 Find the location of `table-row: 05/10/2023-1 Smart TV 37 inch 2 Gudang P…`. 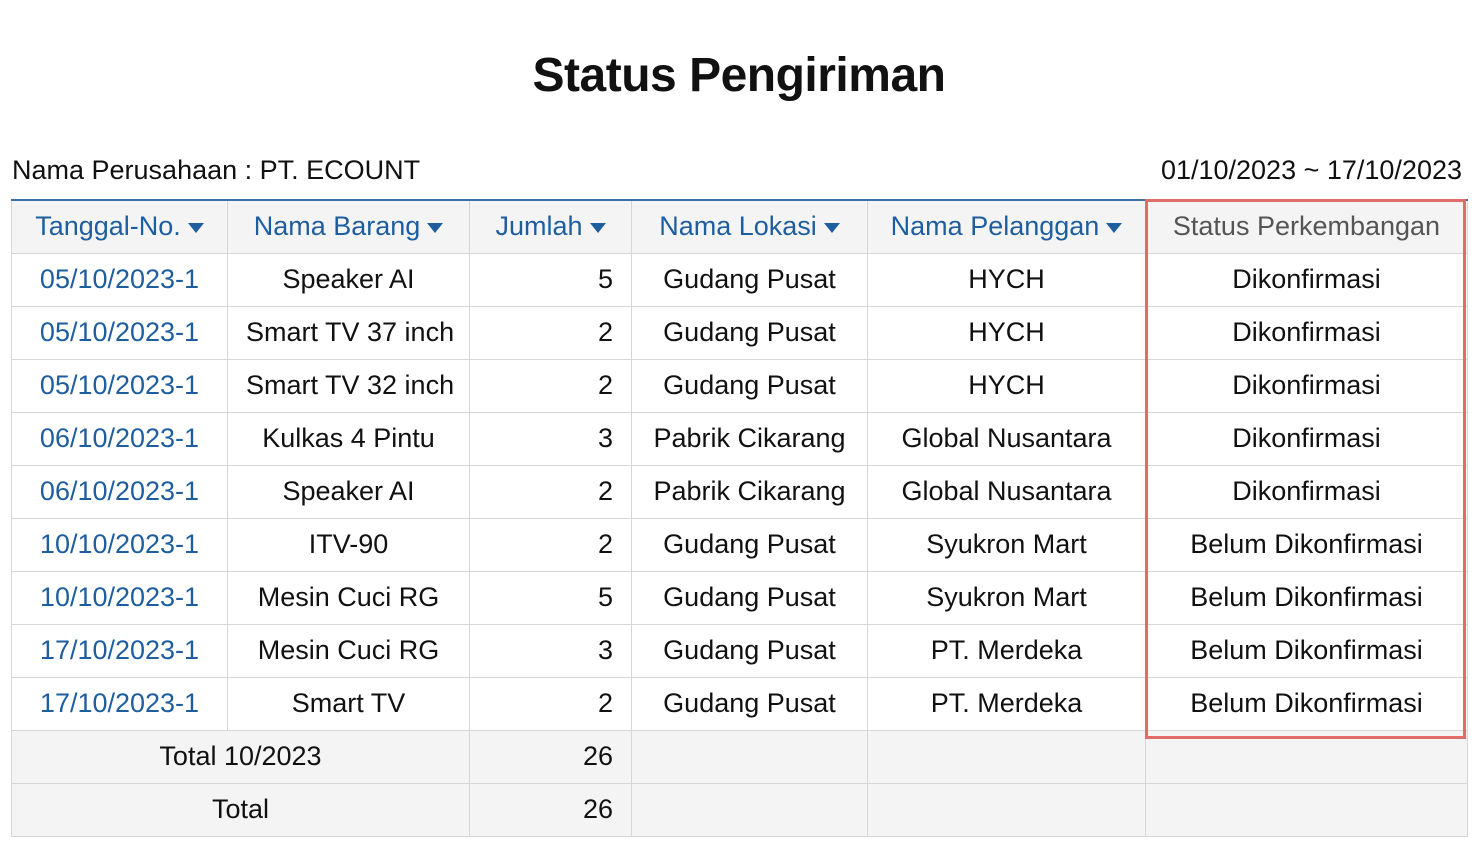

table-row: 05/10/2023-1 Smart TV 37 inch 2 Gudang P… is located at coordinates (739, 332).